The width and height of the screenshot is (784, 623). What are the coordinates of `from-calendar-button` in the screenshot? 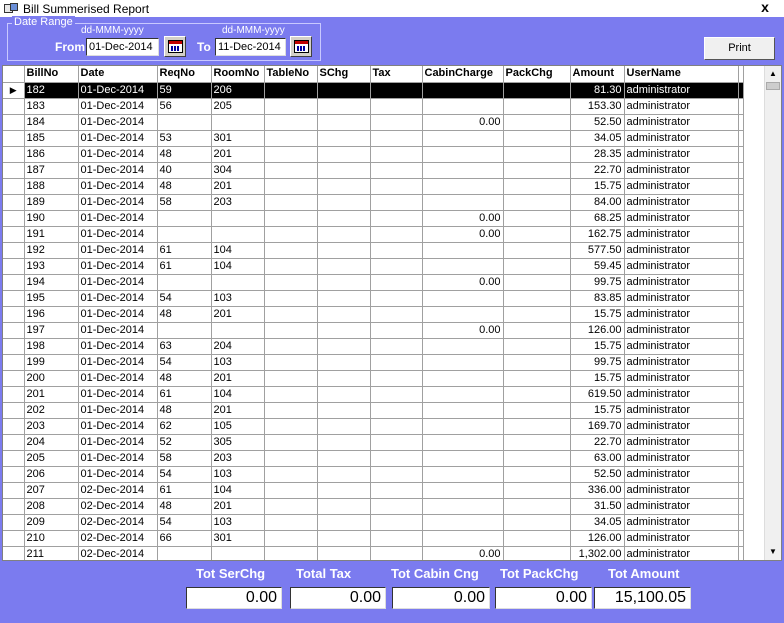 It's located at (175, 46).